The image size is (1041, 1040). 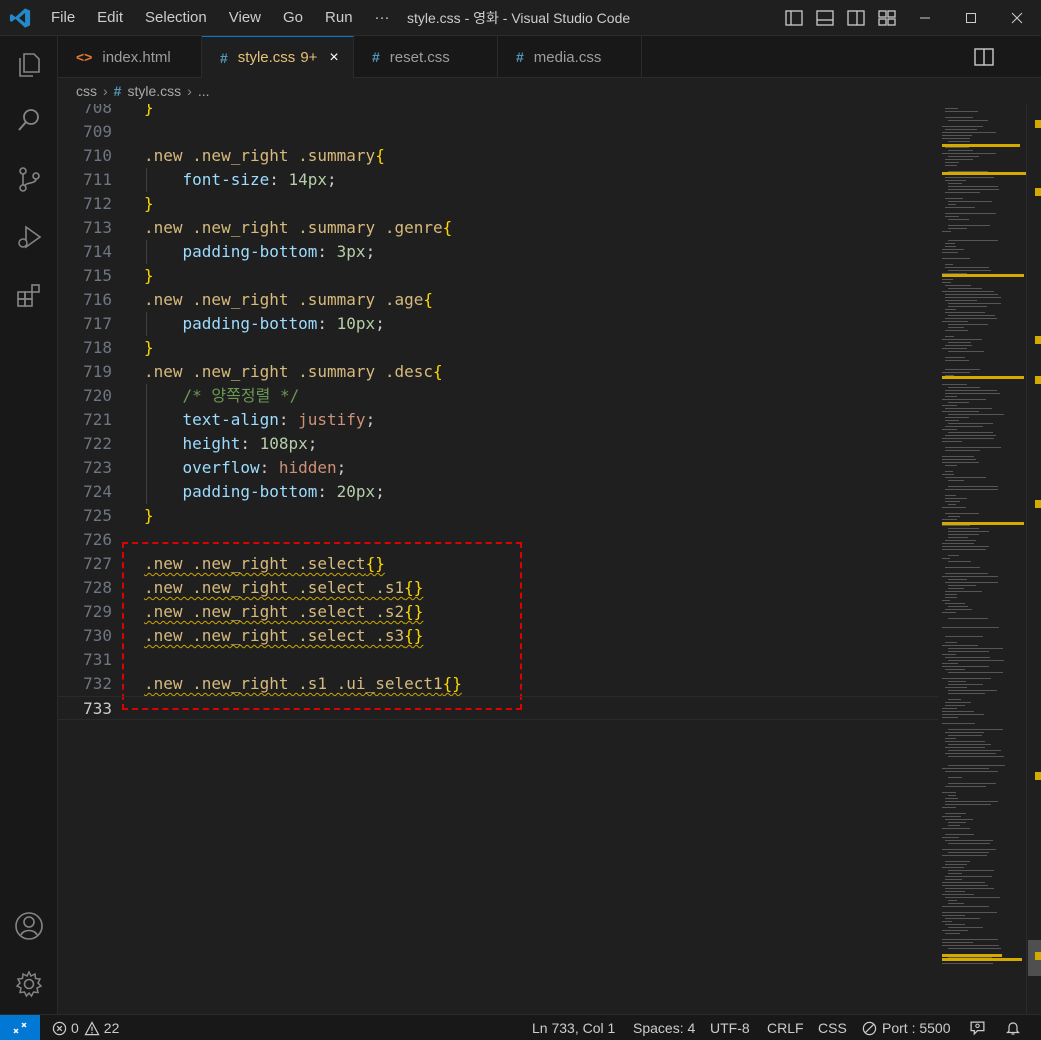 What do you see at coordinates (339, 18) in the screenshot?
I see `menu-run: Run` at bounding box center [339, 18].